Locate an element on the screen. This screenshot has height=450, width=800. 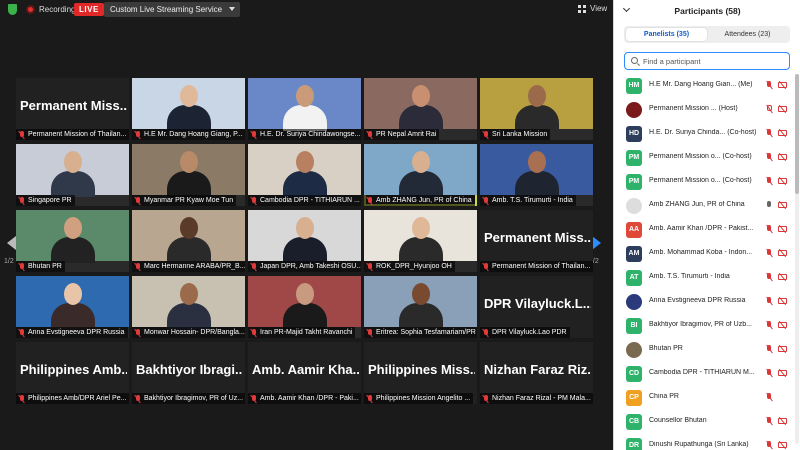
participant-row: HD H.E. Dr. Suriya Chinda... (Co-host) is located at coordinates (704, 134).